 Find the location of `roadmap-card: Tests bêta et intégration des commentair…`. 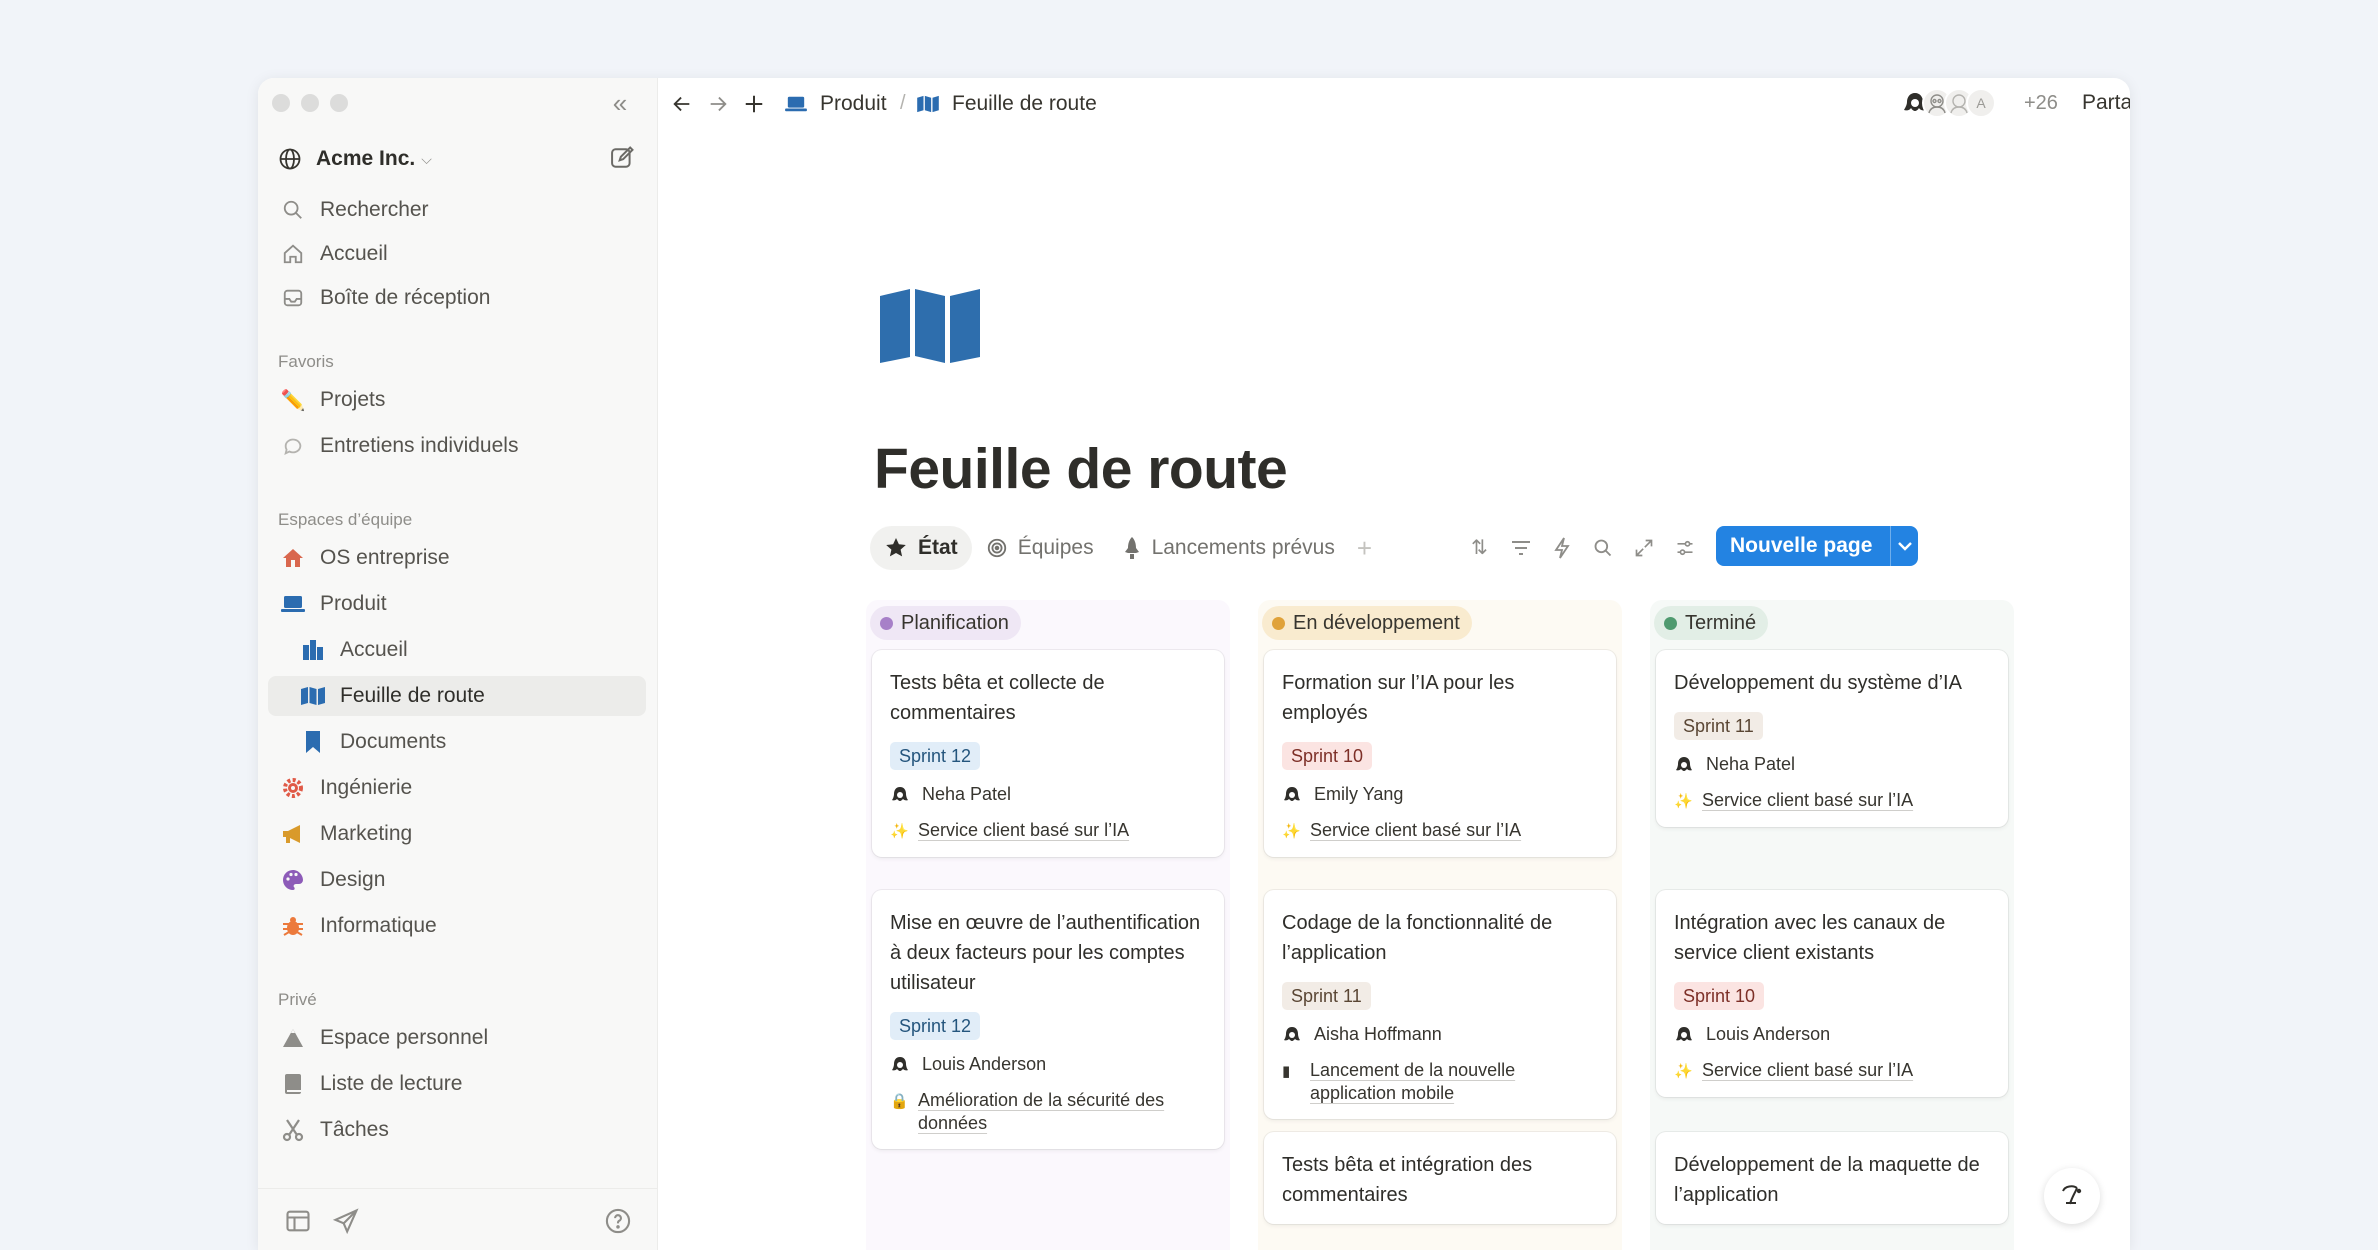

roadmap-card: Tests bêta et intégration des commentair… is located at coordinates (1440, 1178).